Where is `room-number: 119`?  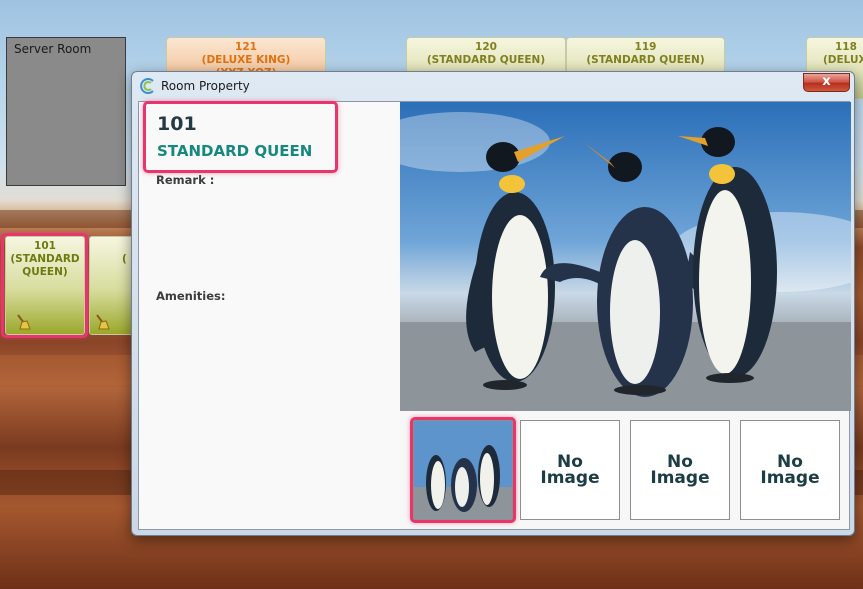 room-number: 119 is located at coordinates (645, 47).